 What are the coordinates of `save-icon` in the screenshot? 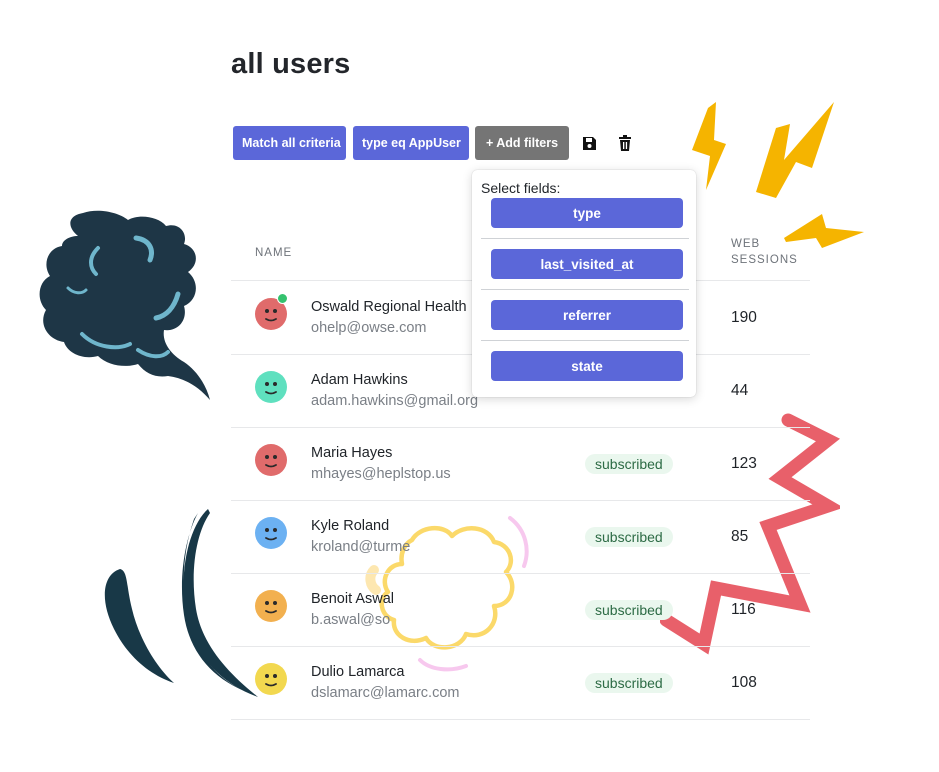 It's located at (589, 143).